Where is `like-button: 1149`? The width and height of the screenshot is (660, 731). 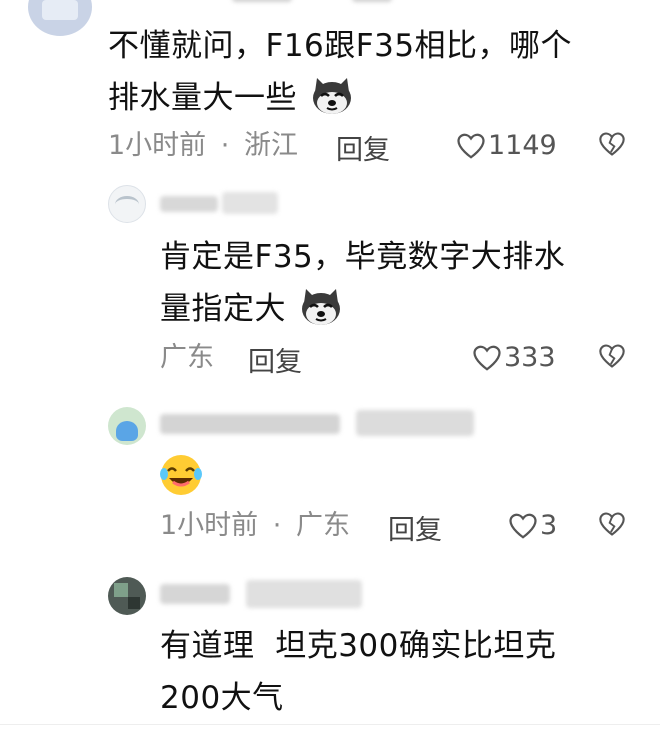 like-button: 1149 is located at coordinates (506, 145).